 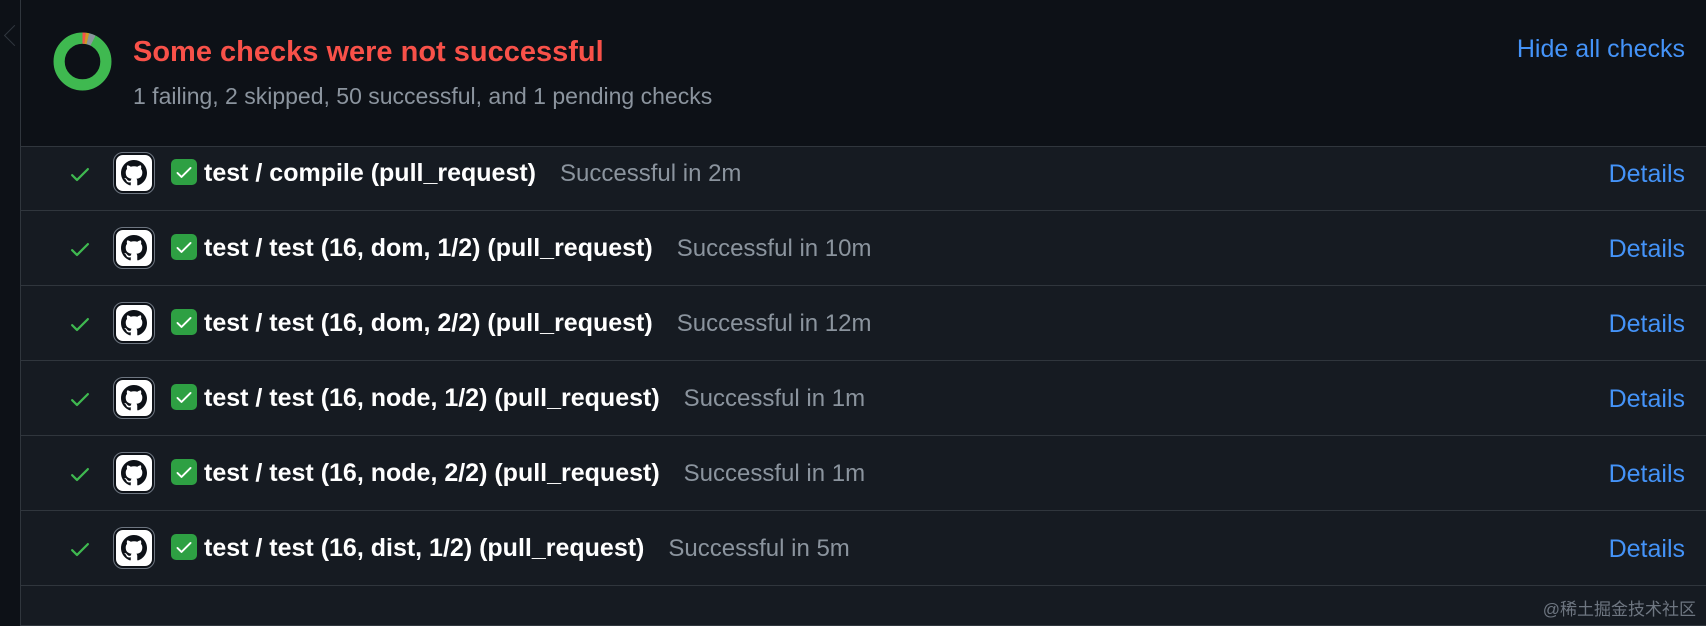 What do you see at coordinates (774, 323) in the screenshot?
I see `check-status: Successful in 12m` at bounding box center [774, 323].